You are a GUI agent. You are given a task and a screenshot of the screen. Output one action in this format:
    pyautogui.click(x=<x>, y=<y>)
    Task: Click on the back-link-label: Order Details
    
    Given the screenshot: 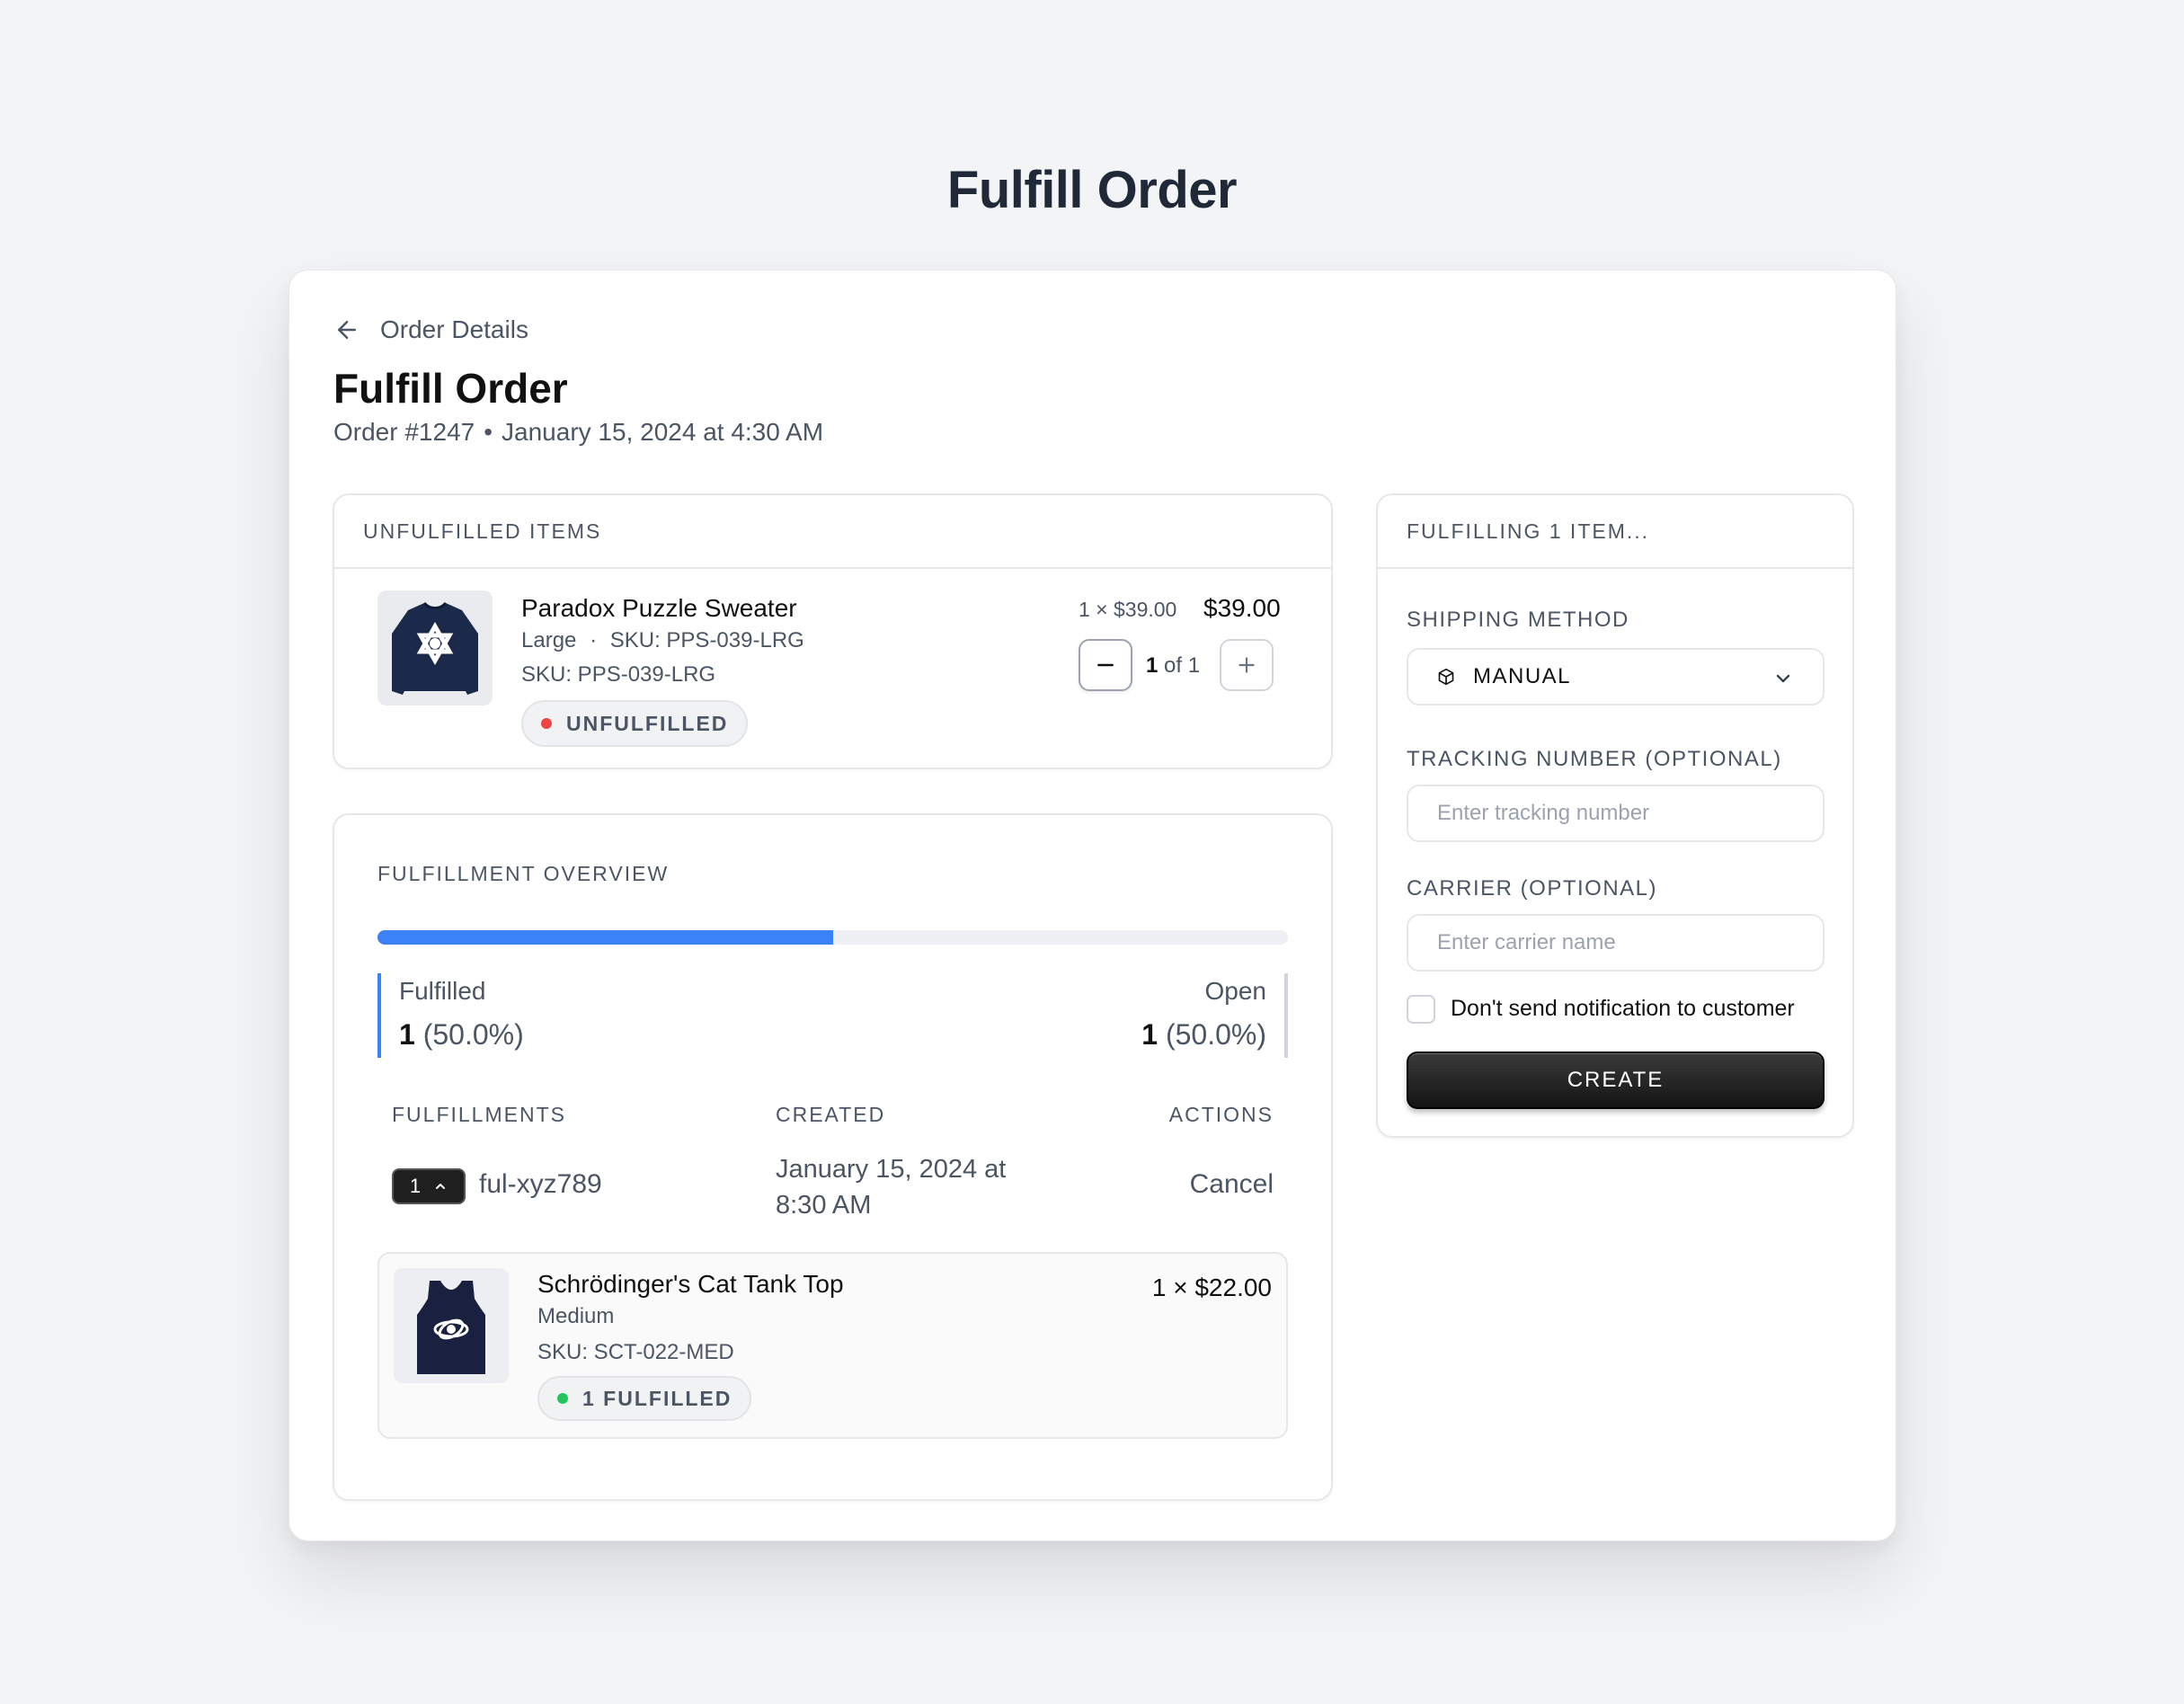 What is the action you would take?
    pyautogui.click(x=454, y=329)
    